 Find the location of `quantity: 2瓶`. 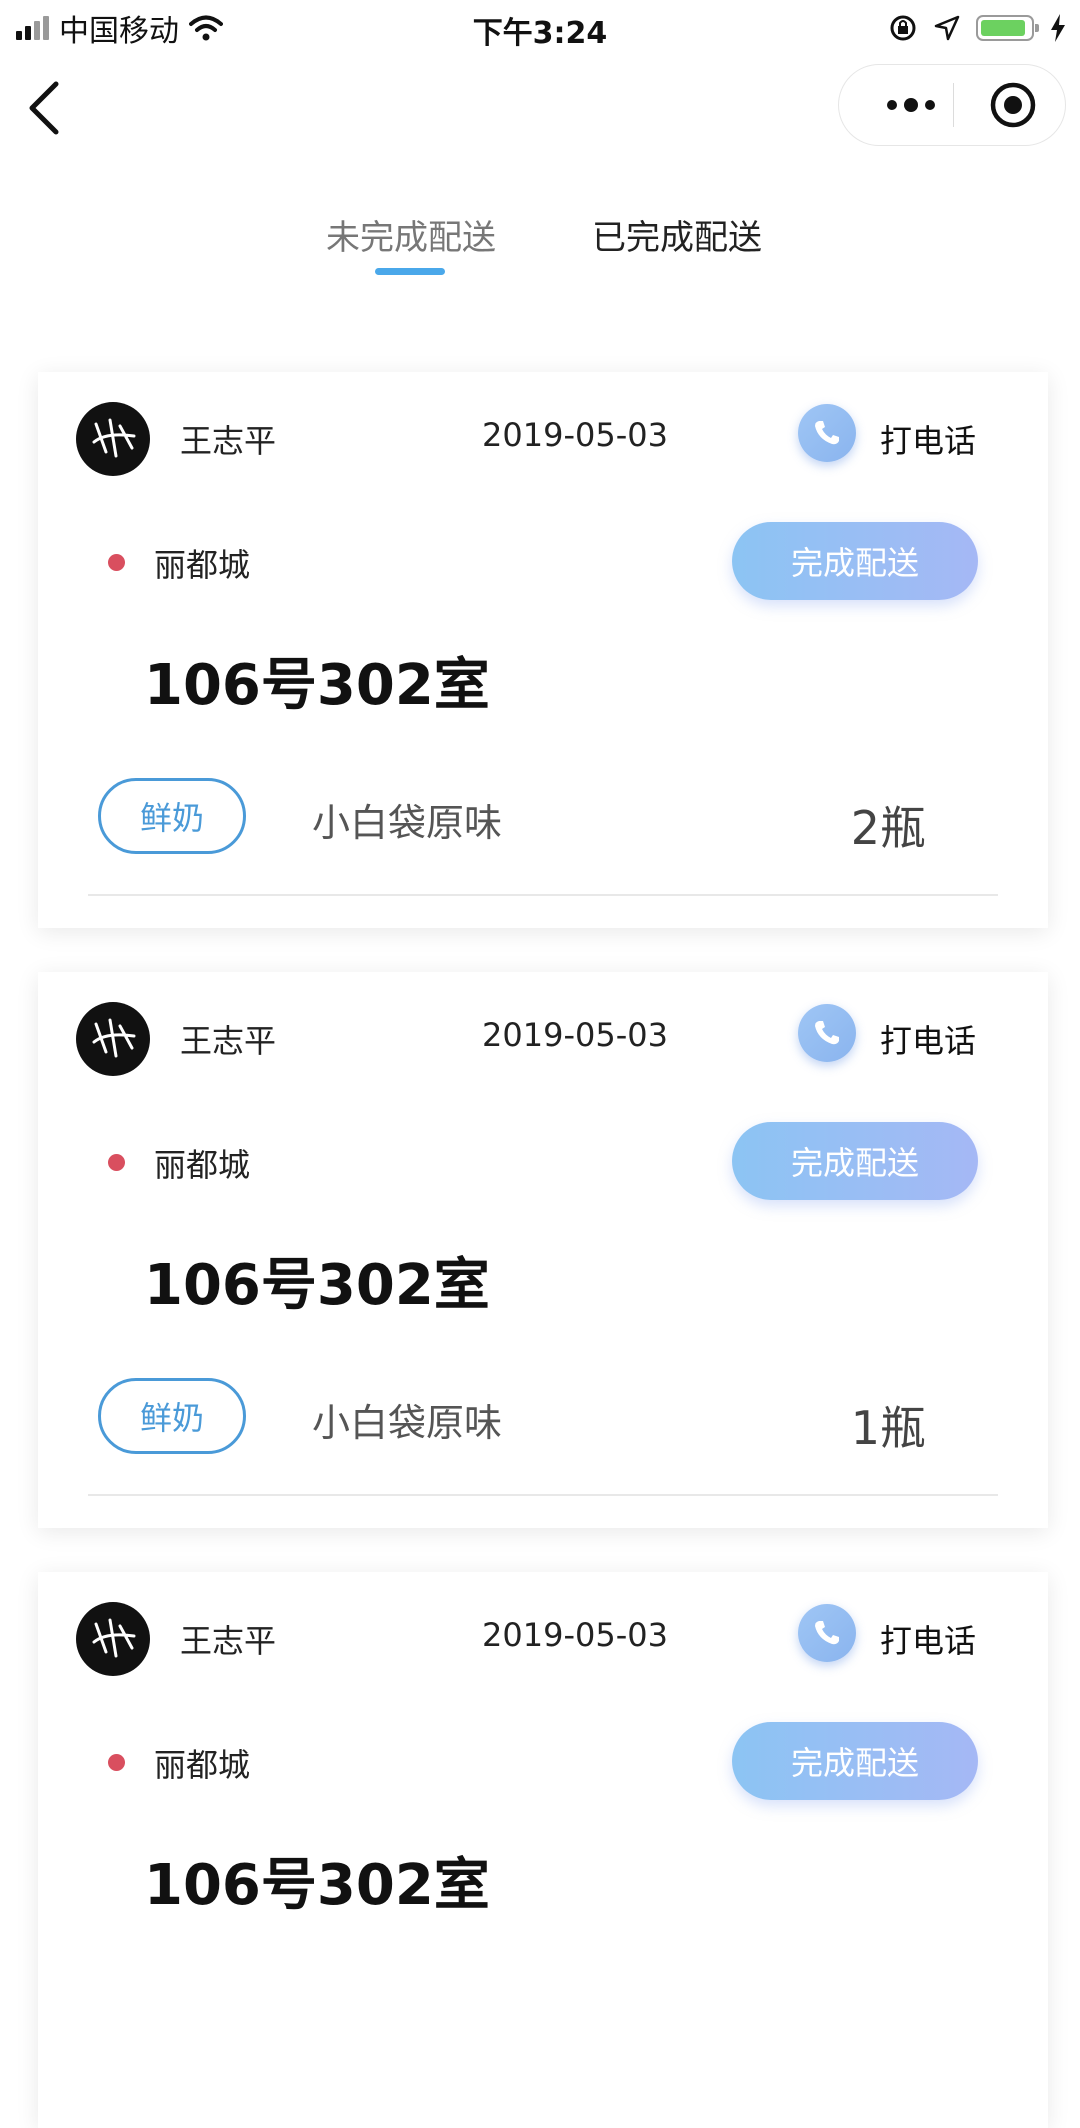

quantity: 2瓶 is located at coordinates (888, 828).